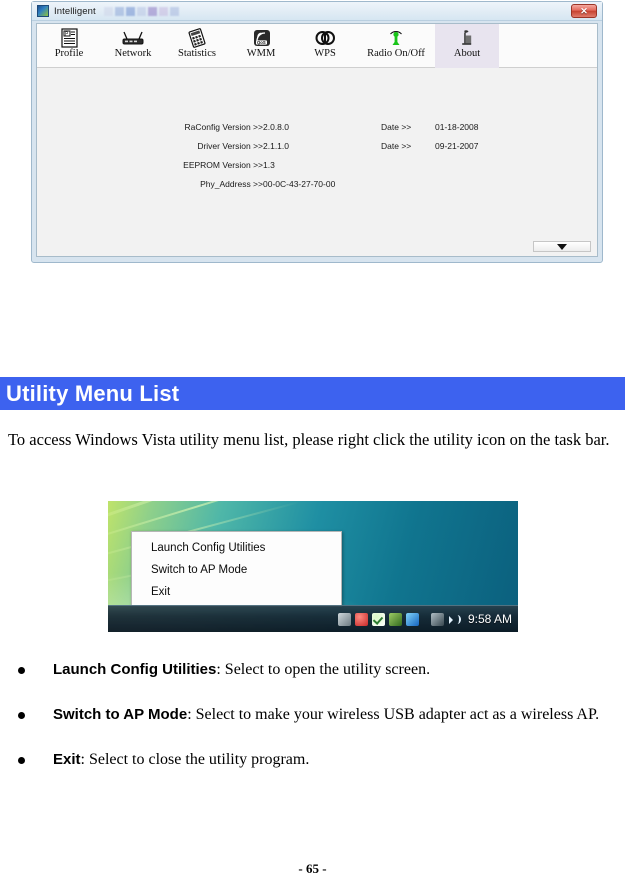 The width and height of the screenshot is (625, 889). I want to click on page-number: - 65 -, so click(312, 868).